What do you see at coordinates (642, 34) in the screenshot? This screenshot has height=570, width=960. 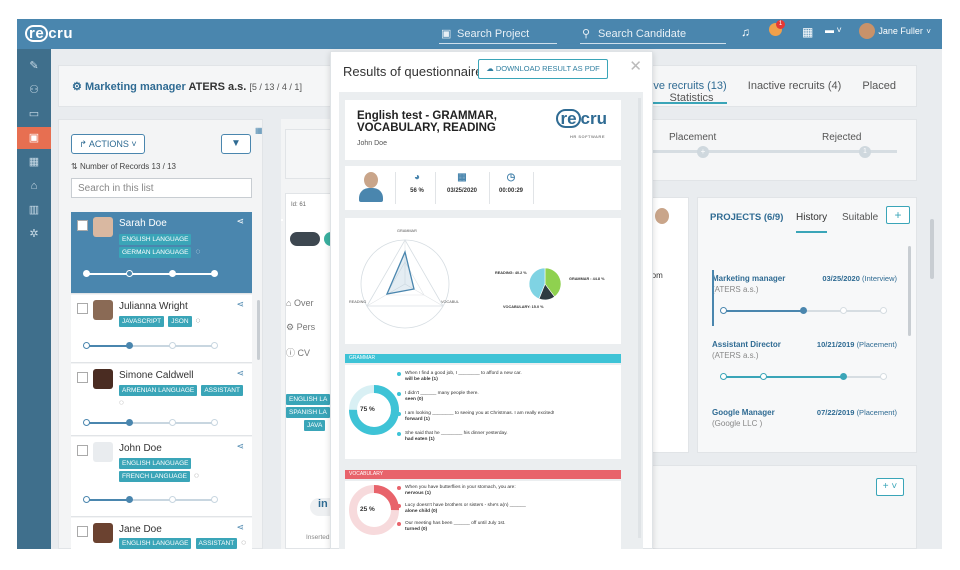 I see `search-candidate-placeholder: Search Candidate` at bounding box center [642, 34].